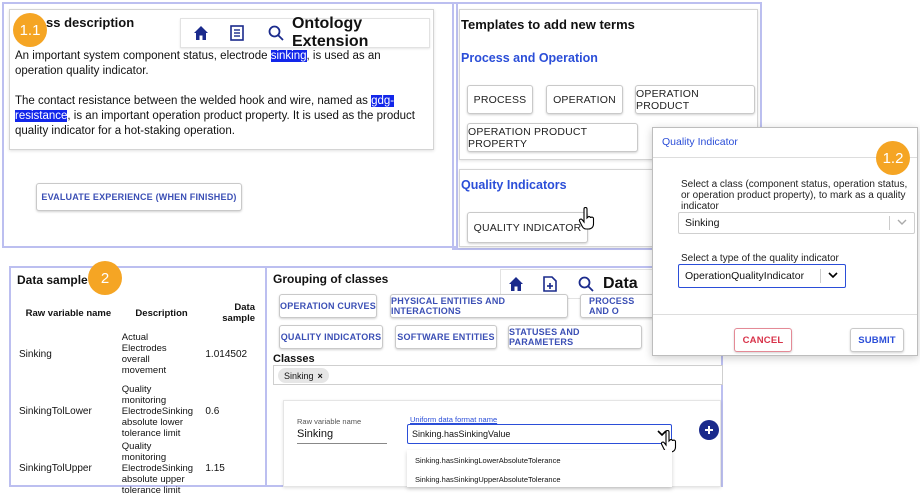 The image size is (920, 496). Describe the element at coordinates (700, 142) in the screenshot. I see `dialog-title: Quality Indicator` at that location.